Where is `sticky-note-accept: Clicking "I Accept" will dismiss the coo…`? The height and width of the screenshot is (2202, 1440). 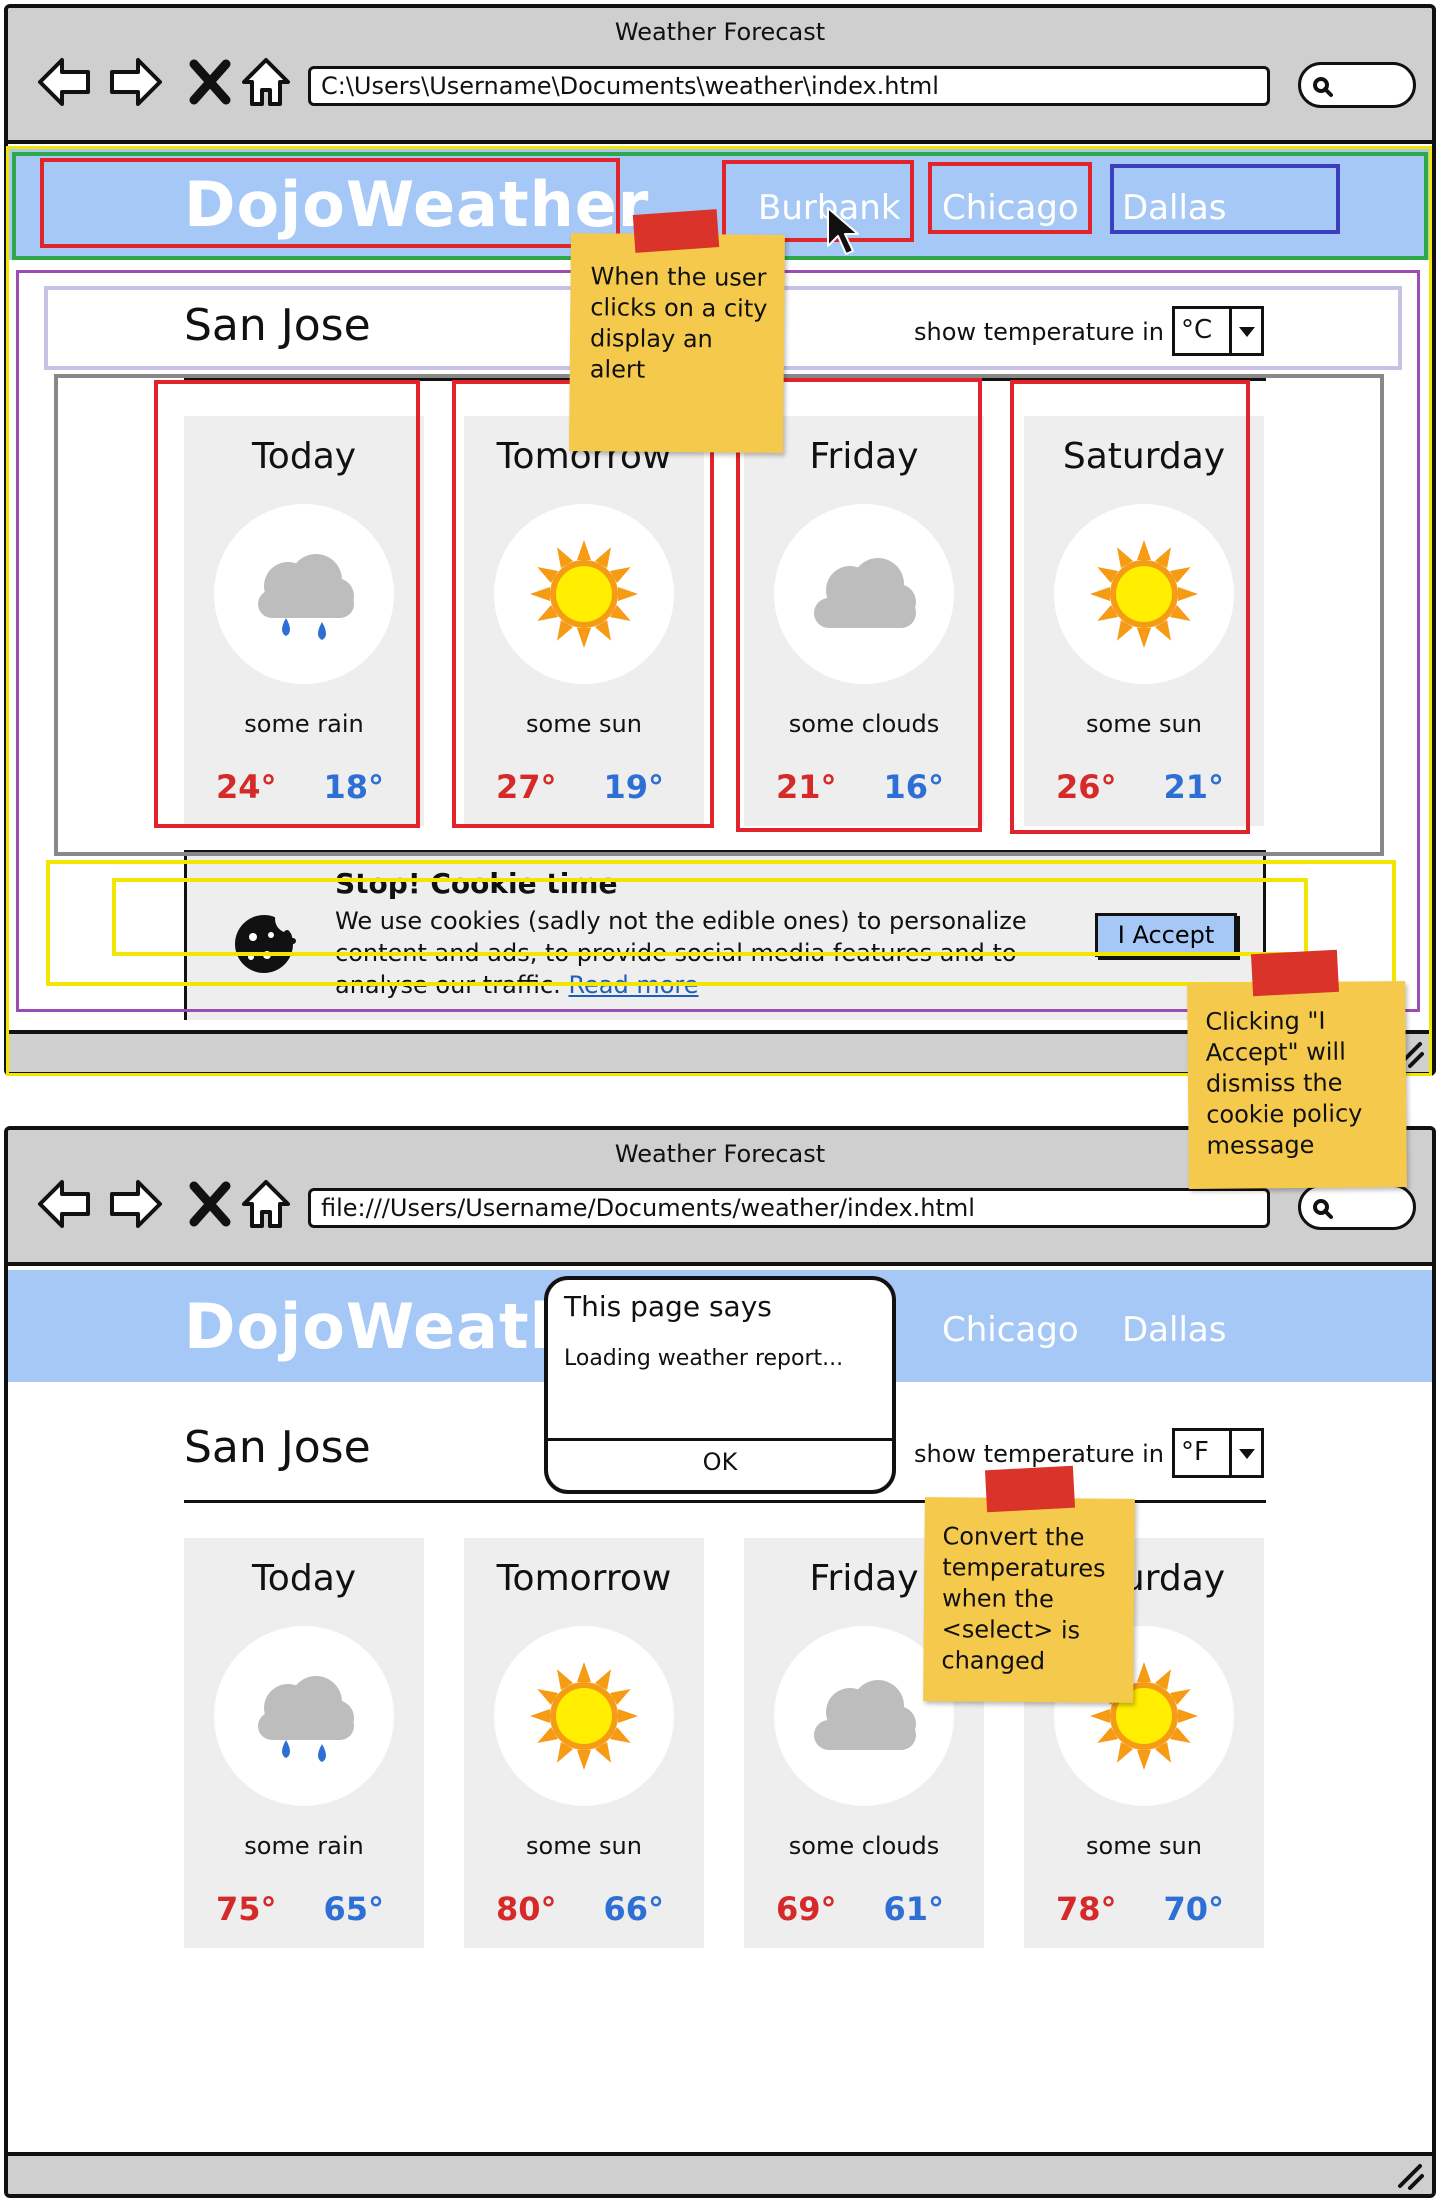 sticky-note-accept: Clicking "I Accept" will dismiss the coo… is located at coordinates (1297, 1085).